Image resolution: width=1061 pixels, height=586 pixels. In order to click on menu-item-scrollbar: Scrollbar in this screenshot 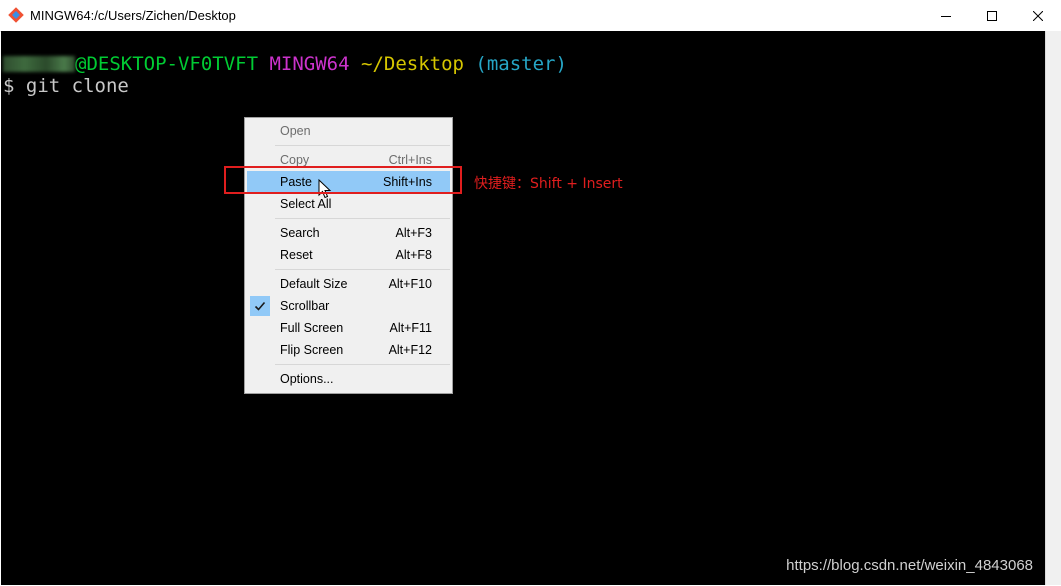, I will do `click(348, 306)`.